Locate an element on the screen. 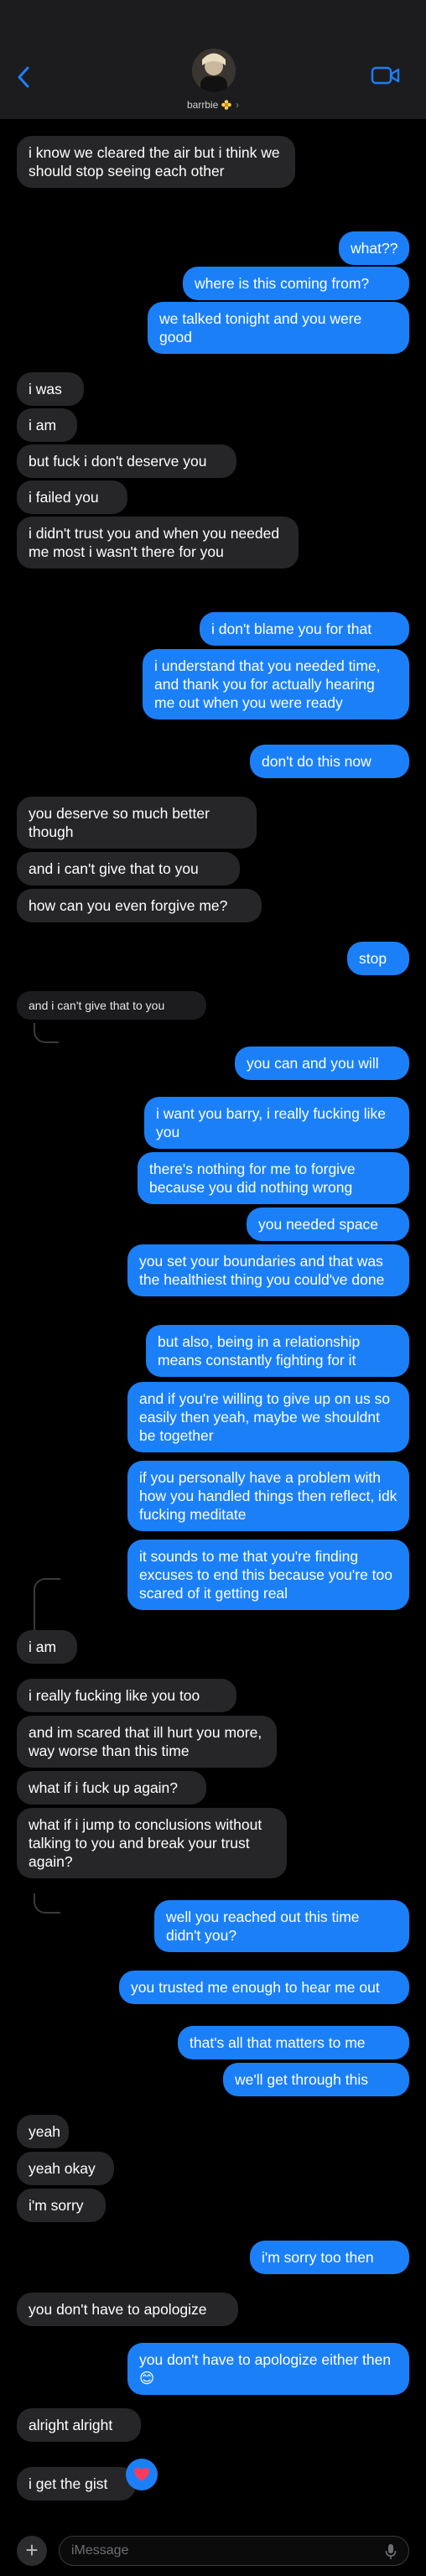 This screenshot has width=426, height=2576. contact-avatar is located at coordinates (214, 70).